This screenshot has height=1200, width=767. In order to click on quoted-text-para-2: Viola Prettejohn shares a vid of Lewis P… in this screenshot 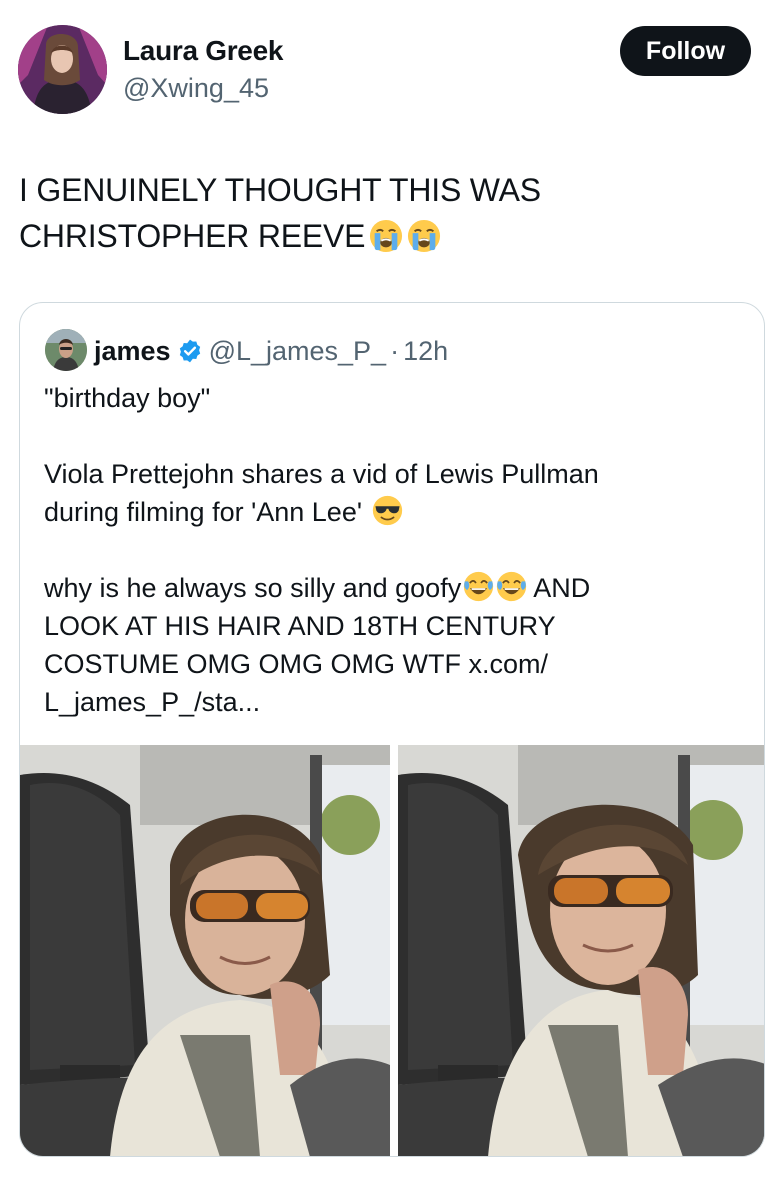, I will do `click(321, 493)`.